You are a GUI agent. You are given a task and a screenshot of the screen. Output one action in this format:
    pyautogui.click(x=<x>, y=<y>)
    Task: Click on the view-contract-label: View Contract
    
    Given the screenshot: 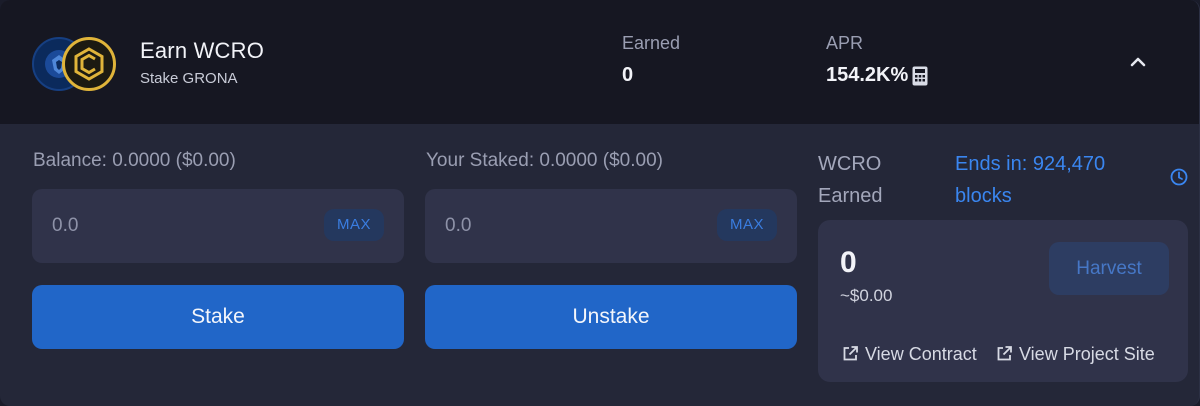 What is the action you would take?
    pyautogui.click(x=921, y=354)
    